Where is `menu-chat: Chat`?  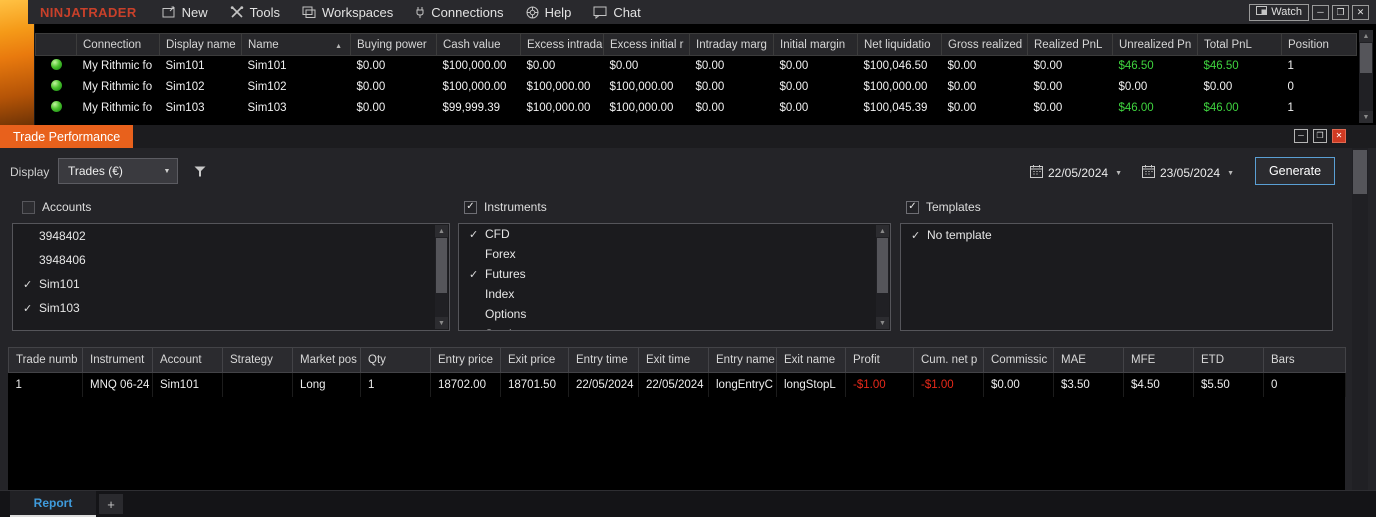
menu-chat: Chat is located at coordinates (616, 12).